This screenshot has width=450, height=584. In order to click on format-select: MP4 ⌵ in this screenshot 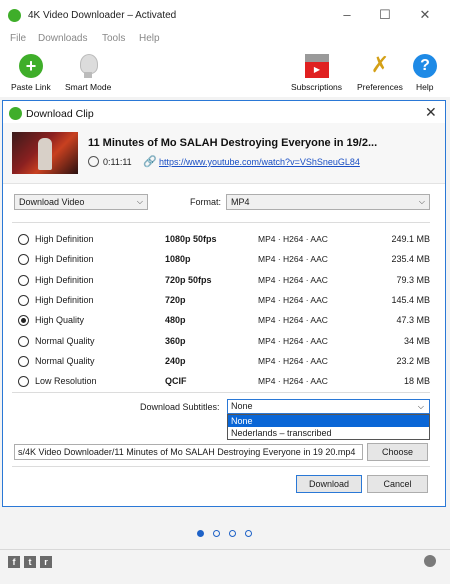, I will do `click(328, 202)`.